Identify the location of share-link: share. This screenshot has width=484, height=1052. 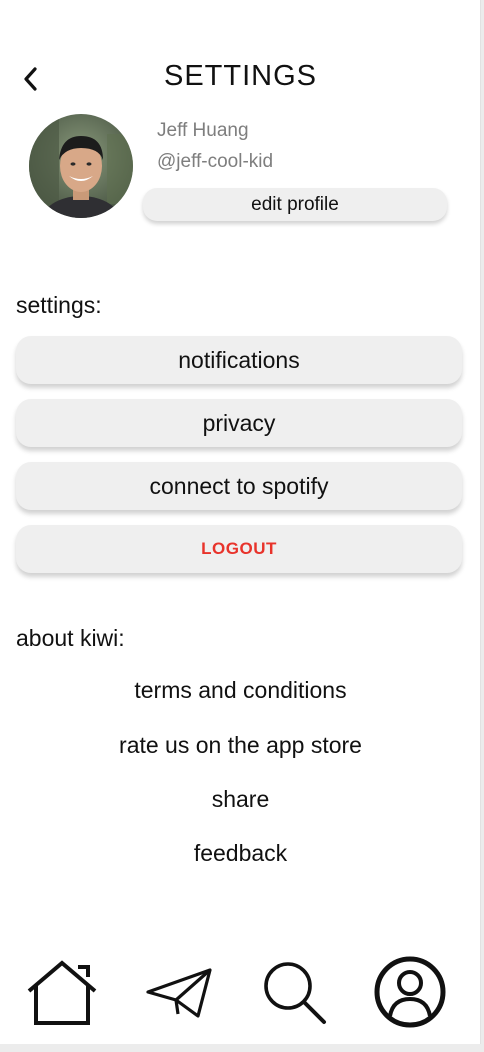
(240, 799).